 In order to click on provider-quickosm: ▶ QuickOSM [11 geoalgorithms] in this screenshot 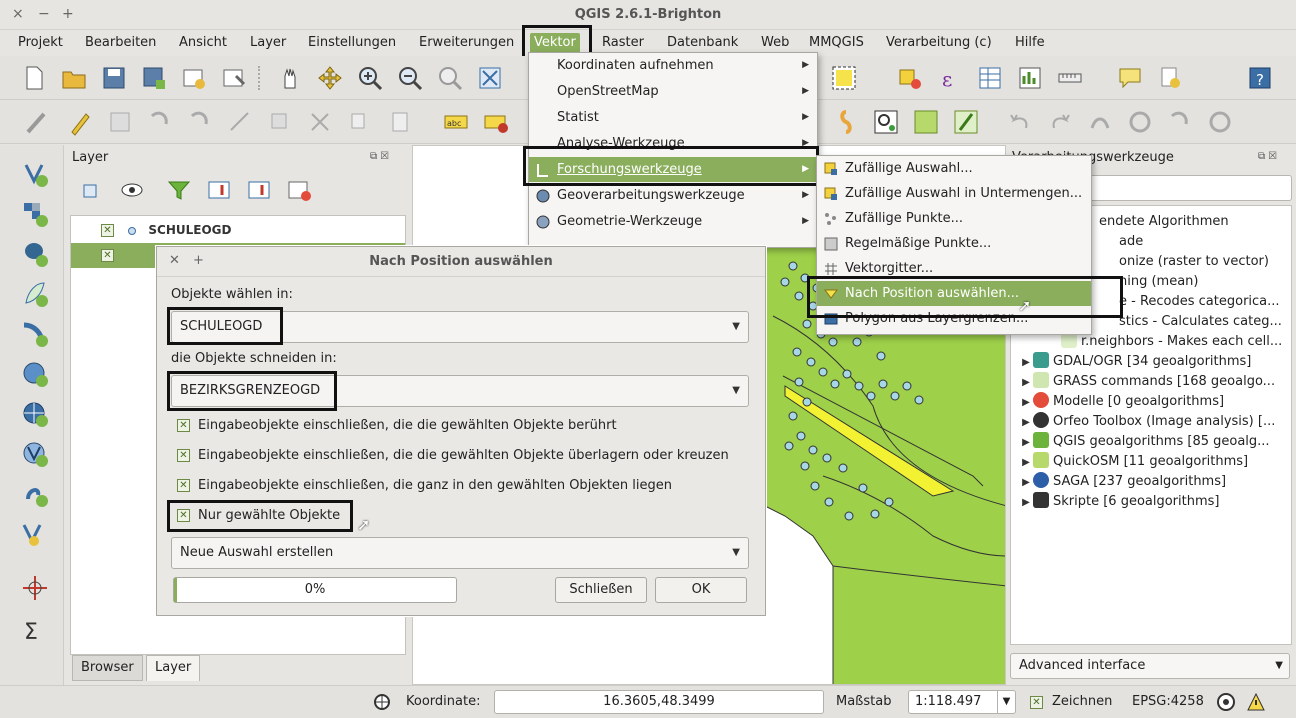, I will do `click(1155, 462)`.